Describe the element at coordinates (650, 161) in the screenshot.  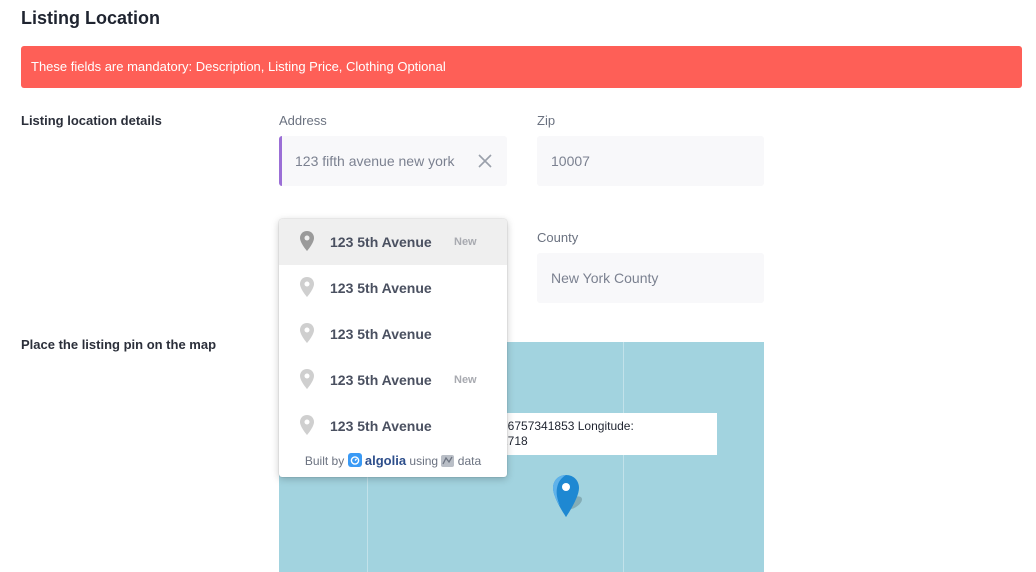
I see `zip-input: 10007` at that location.